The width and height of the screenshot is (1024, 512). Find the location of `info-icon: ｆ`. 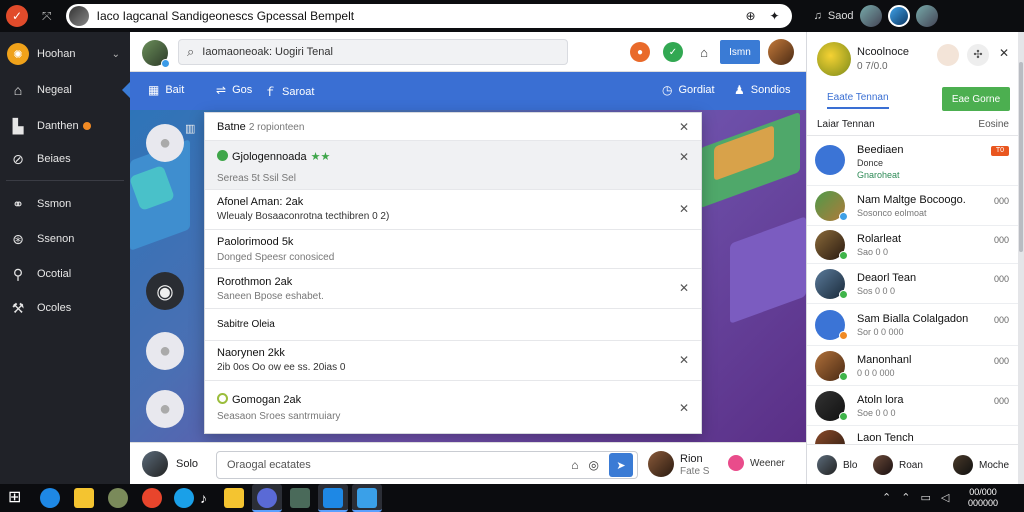

info-icon: ｆ is located at coordinates (270, 92).